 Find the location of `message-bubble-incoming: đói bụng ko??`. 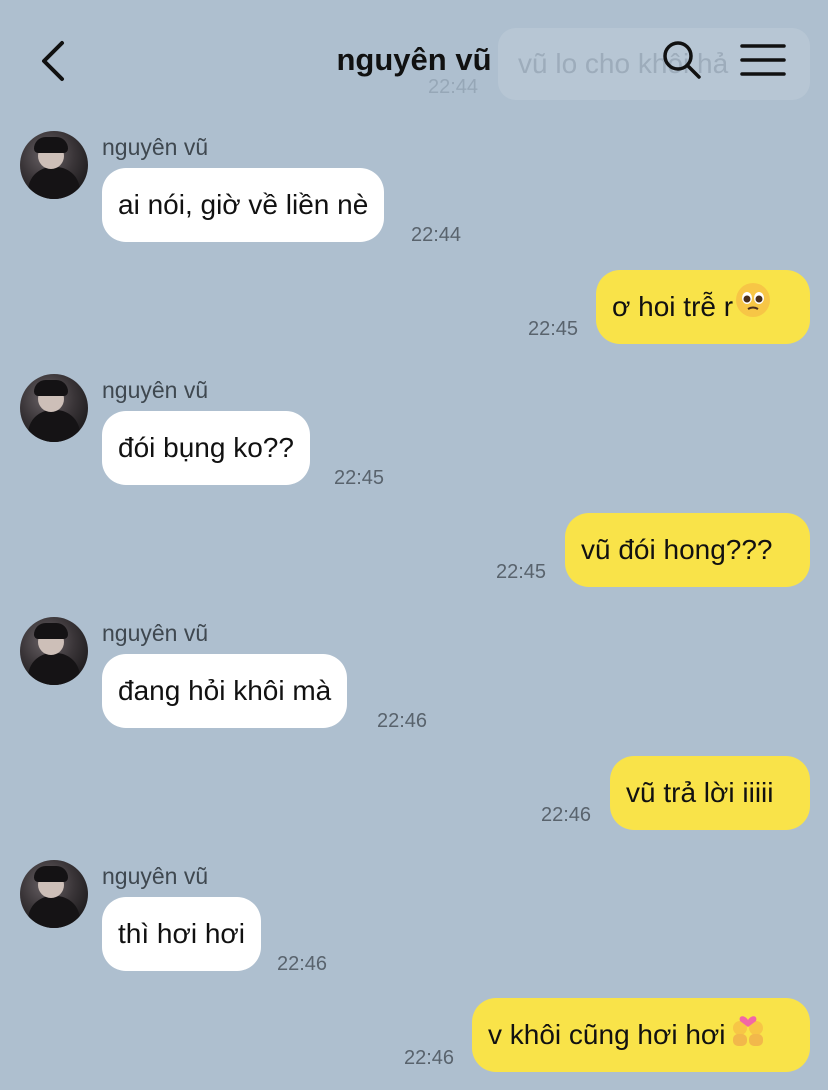

message-bubble-incoming: đói bụng ko?? is located at coordinates (206, 448).